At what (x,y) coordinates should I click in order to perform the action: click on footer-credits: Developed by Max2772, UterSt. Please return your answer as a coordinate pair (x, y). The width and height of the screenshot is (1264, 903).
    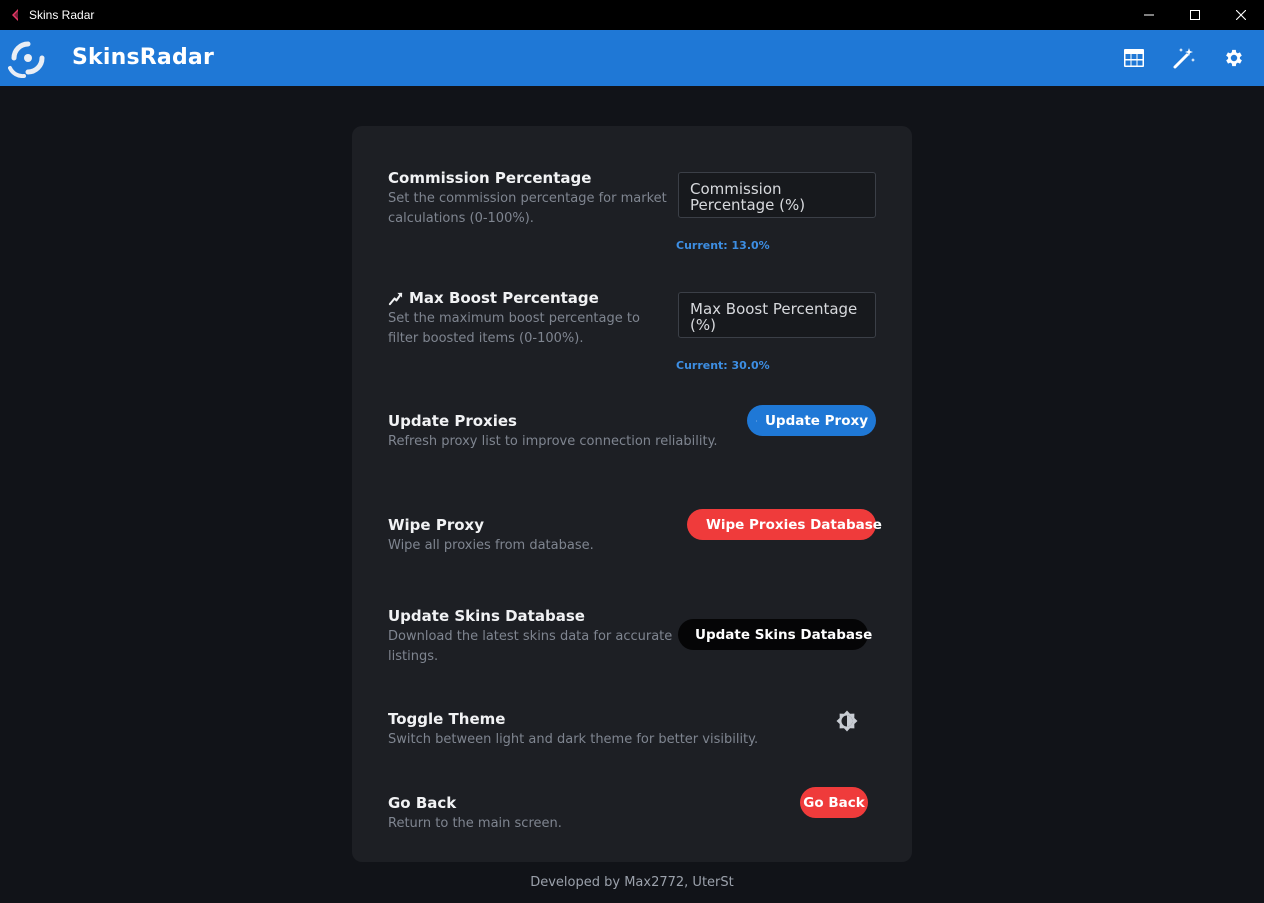
    Looking at the image, I should click on (632, 882).